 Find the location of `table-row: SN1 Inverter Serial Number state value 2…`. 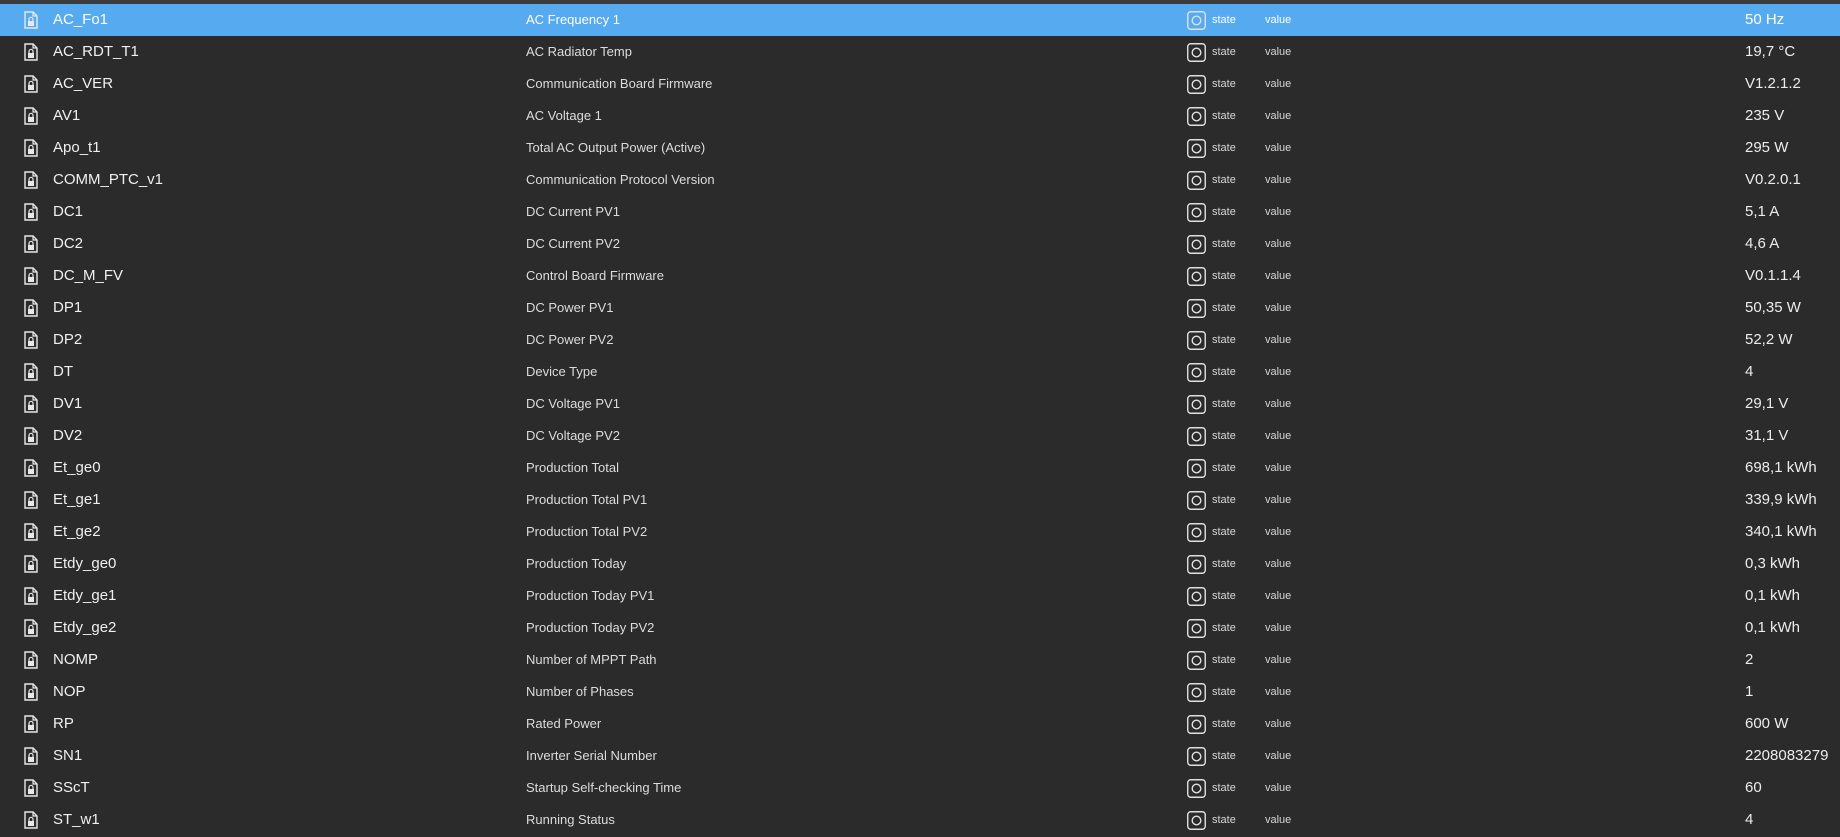

table-row: SN1 Inverter Serial Number state value 2… is located at coordinates (920, 756).